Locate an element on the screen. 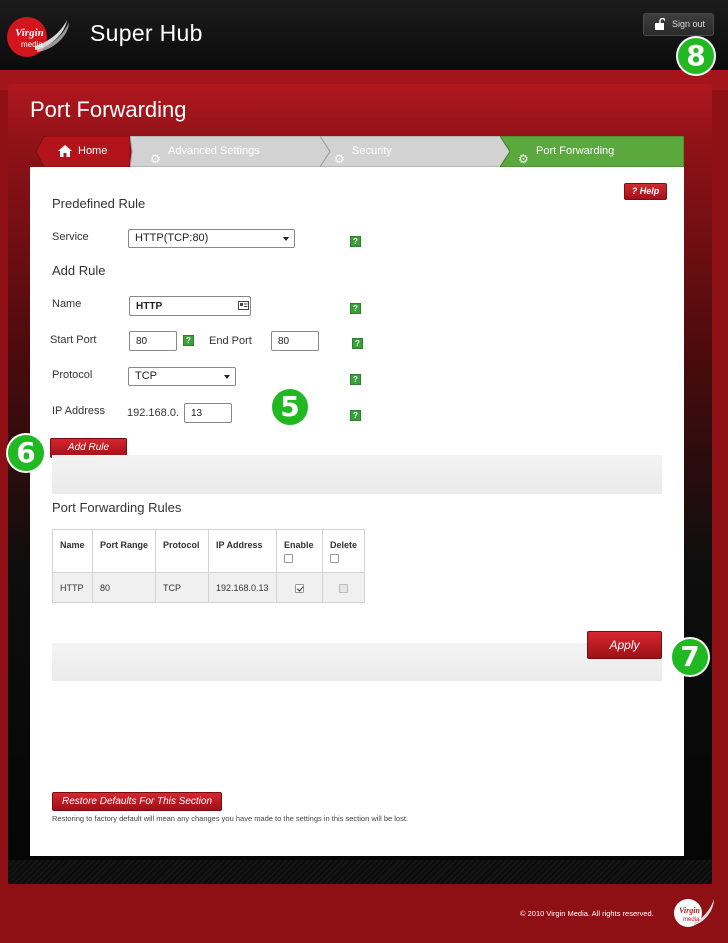 This screenshot has width=728, height=943. enable-header-label: Enable is located at coordinates (299, 545).